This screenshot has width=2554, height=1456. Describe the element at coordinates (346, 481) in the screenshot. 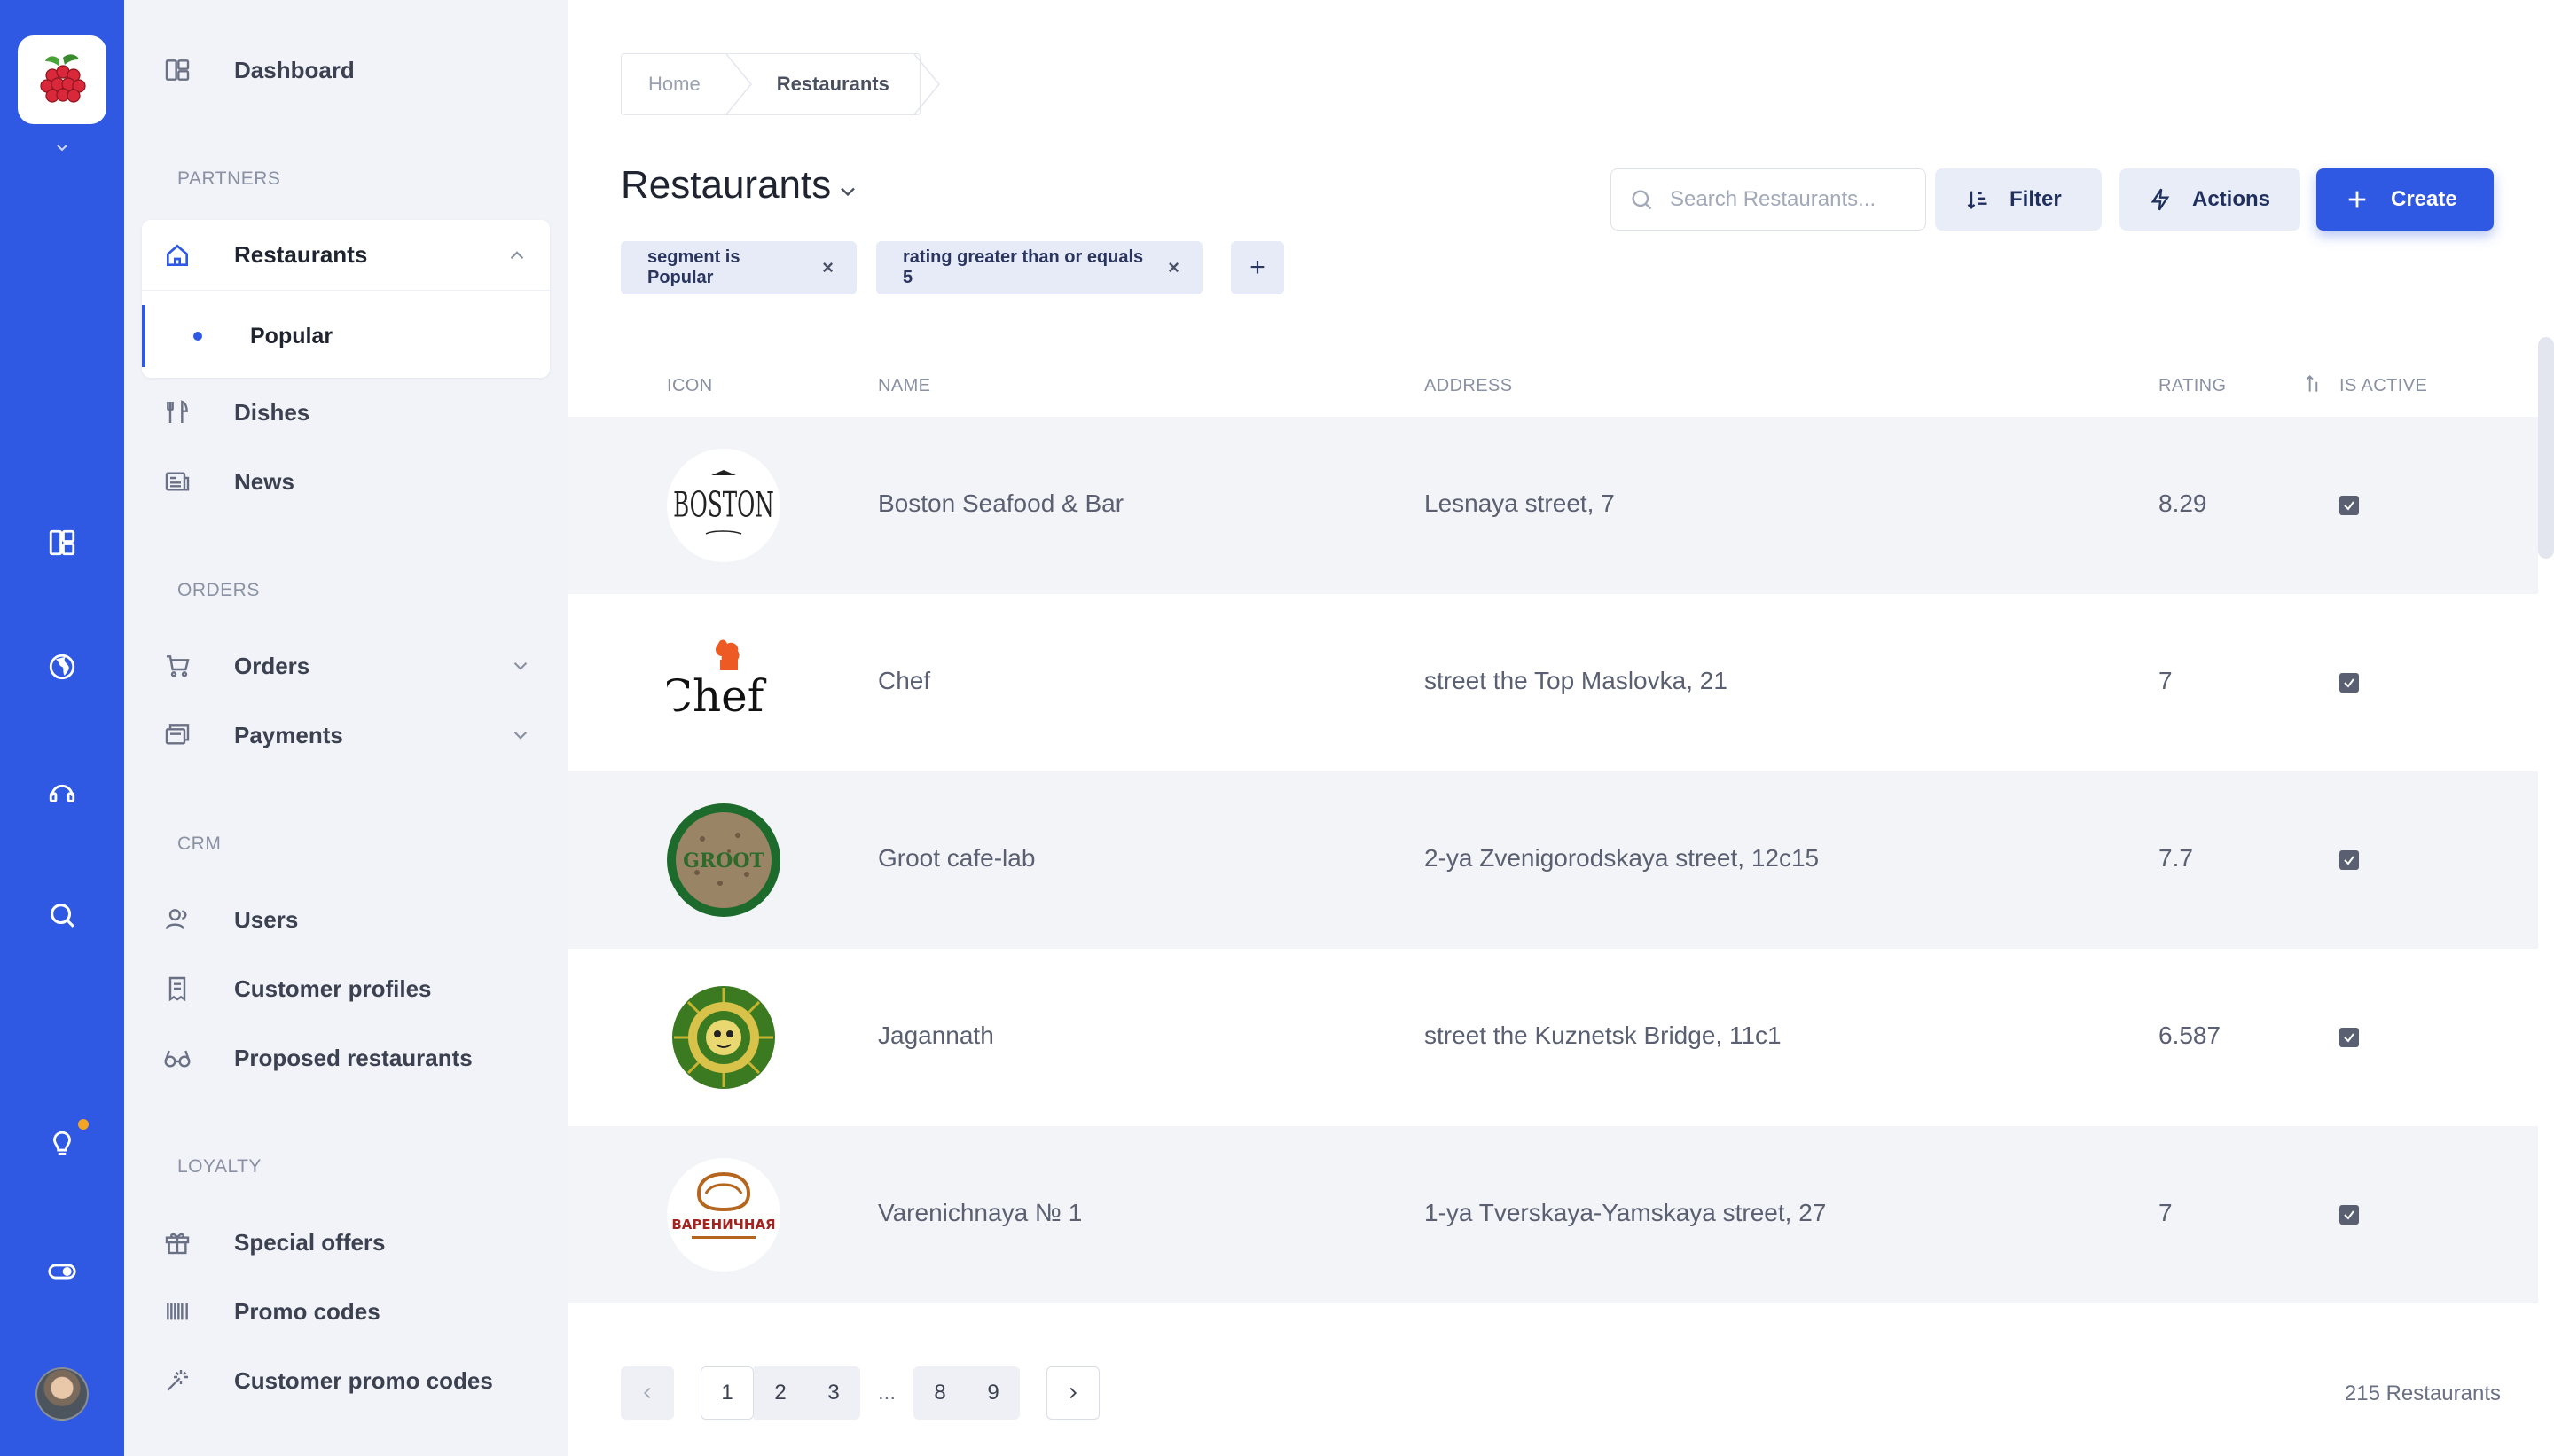

I see `sidebar-item-news: News` at that location.